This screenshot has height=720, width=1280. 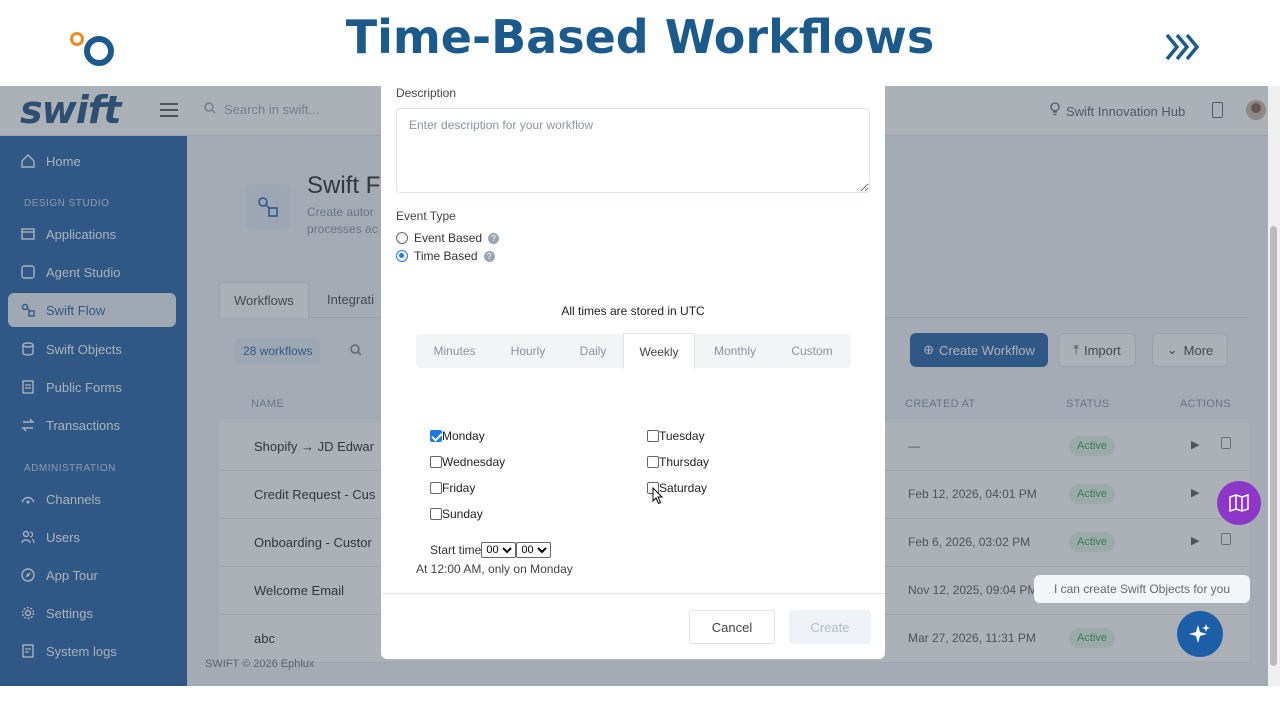 I want to click on radio-checked-icon, so click(x=402, y=256).